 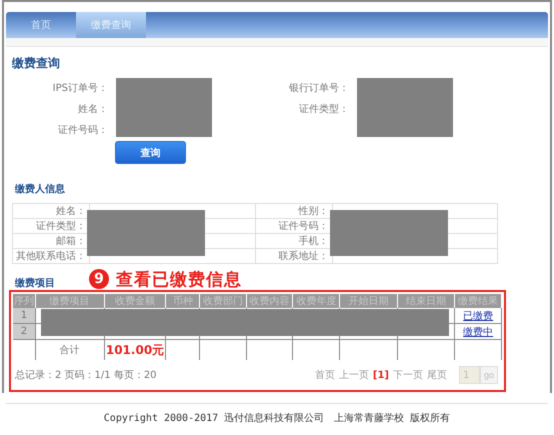 I want to click on status-link: 缴费中, so click(x=478, y=332).